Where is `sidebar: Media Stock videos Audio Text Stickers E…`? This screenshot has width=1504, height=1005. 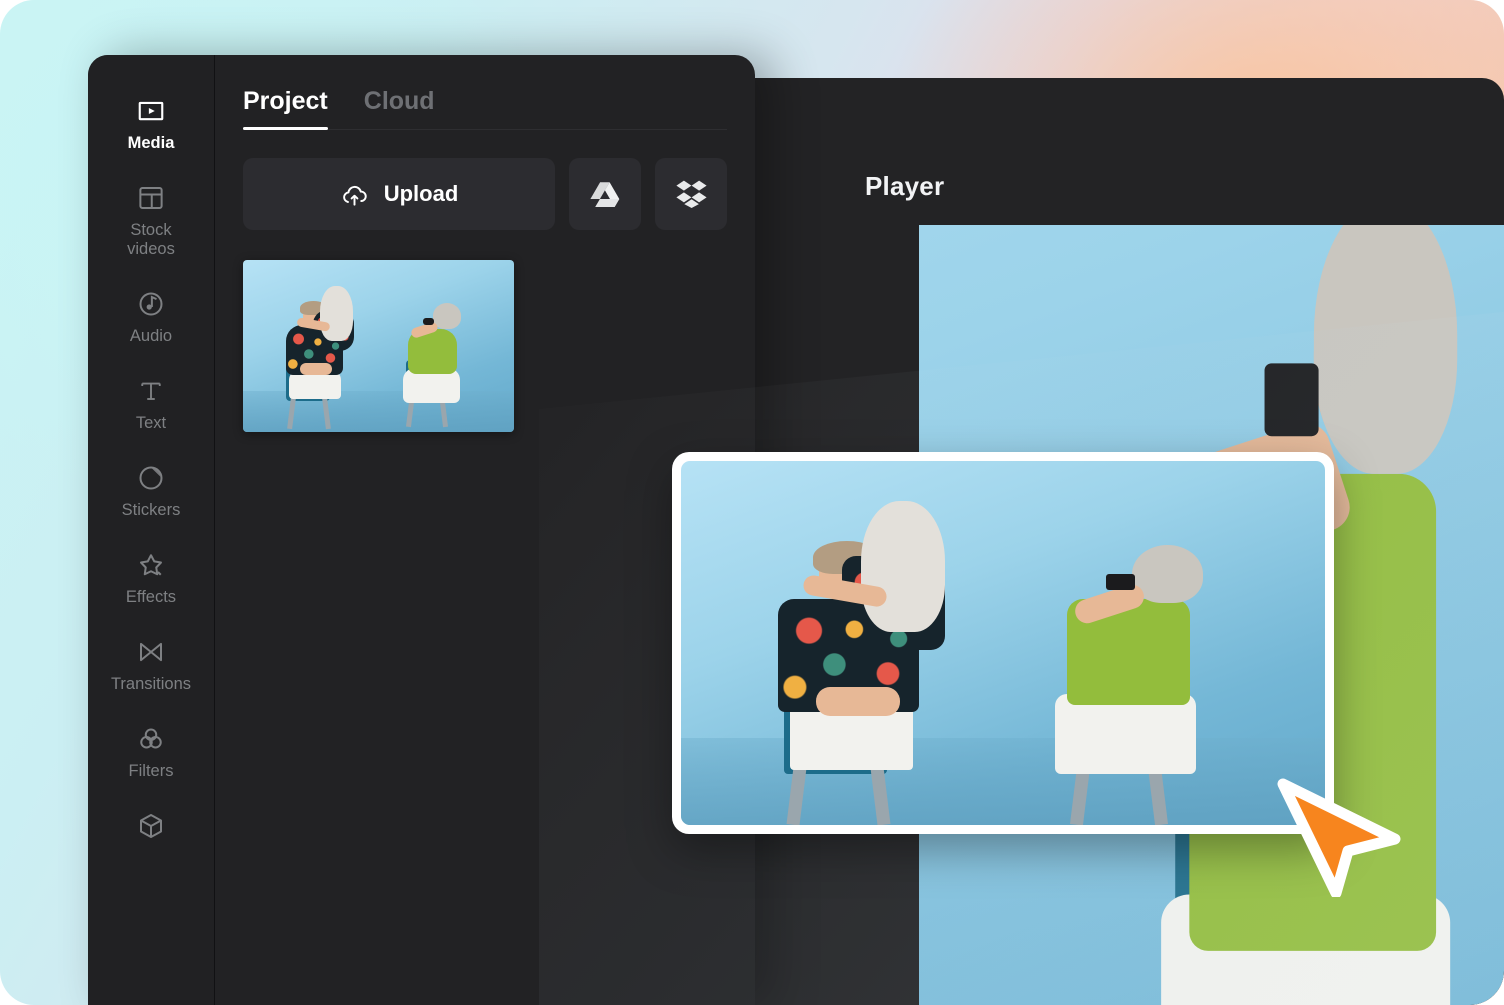
sidebar: Media Stock videos Audio Text Stickers E… is located at coordinates (151, 530).